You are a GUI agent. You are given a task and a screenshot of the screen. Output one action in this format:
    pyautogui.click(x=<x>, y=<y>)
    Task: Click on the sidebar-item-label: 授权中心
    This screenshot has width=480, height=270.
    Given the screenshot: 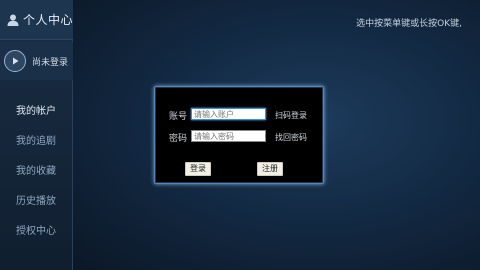 What is the action you would take?
    pyautogui.click(x=36, y=231)
    